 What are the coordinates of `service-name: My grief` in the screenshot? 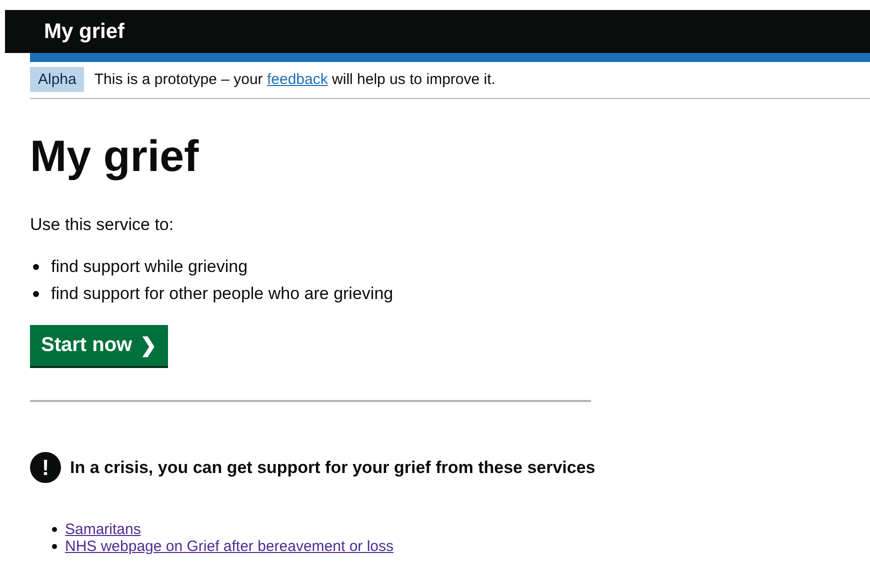 It's located at (84, 32).